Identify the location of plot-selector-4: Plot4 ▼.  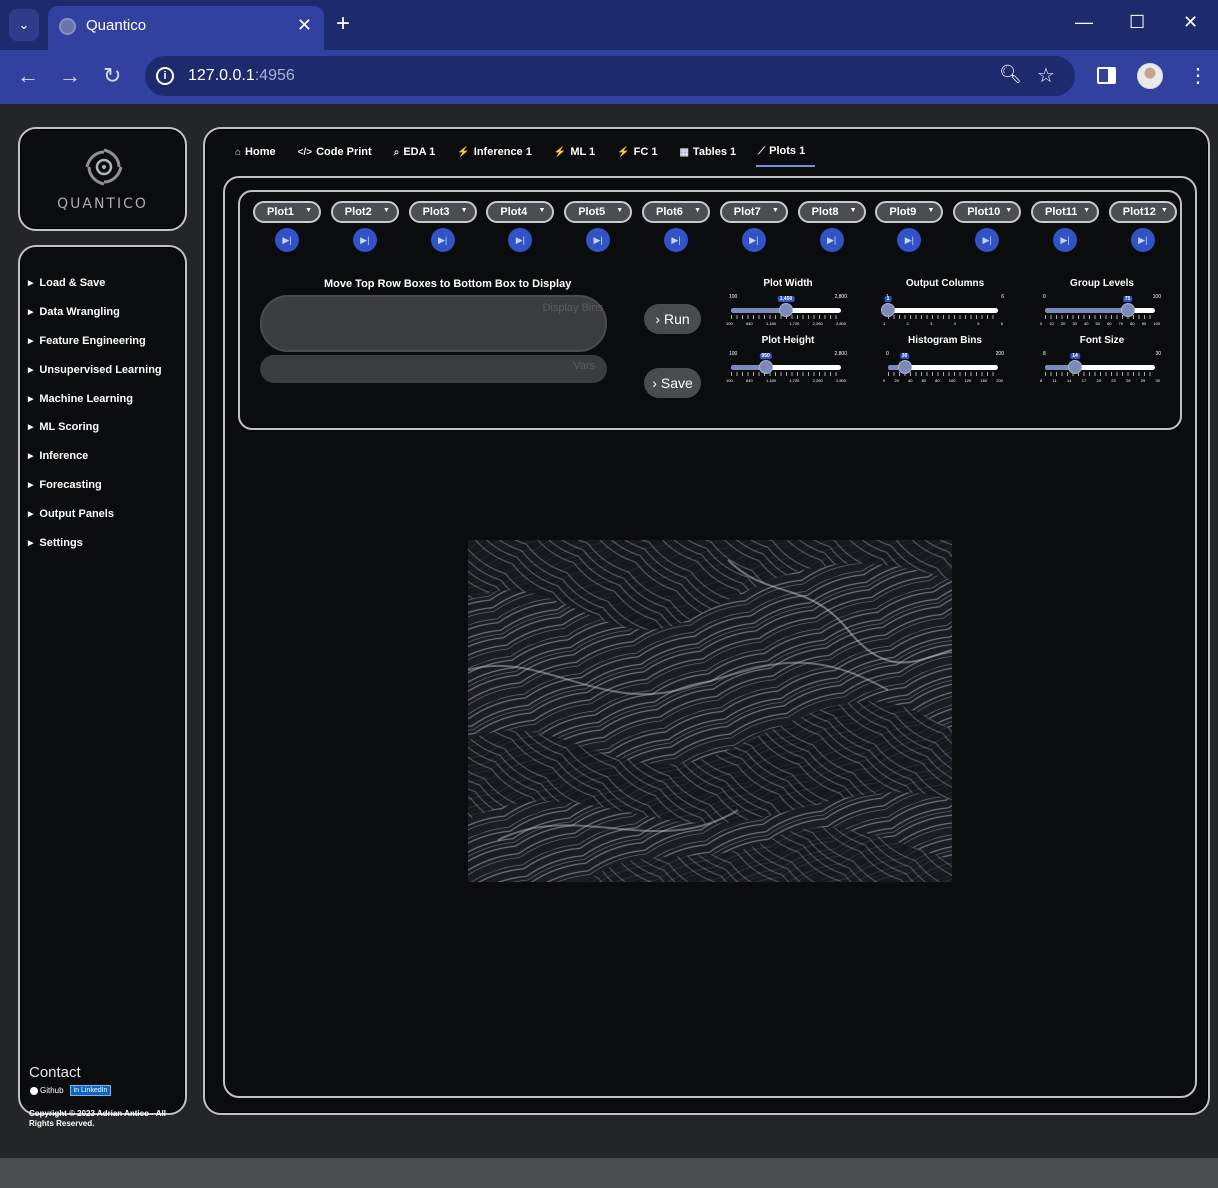
(520, 212).